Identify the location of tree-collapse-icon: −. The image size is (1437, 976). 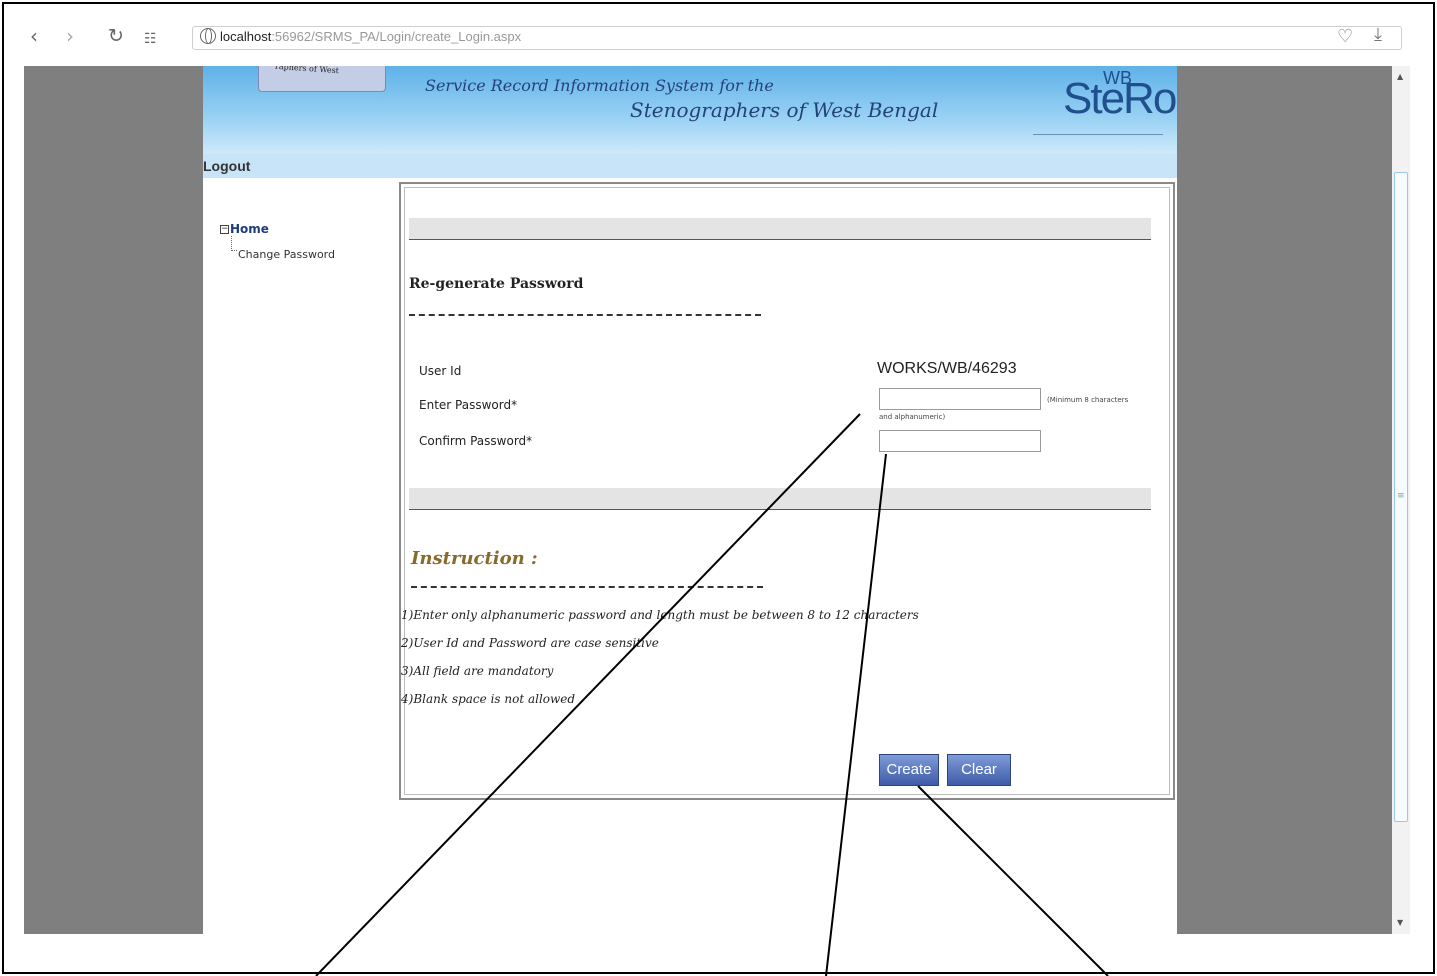
(224, 229).